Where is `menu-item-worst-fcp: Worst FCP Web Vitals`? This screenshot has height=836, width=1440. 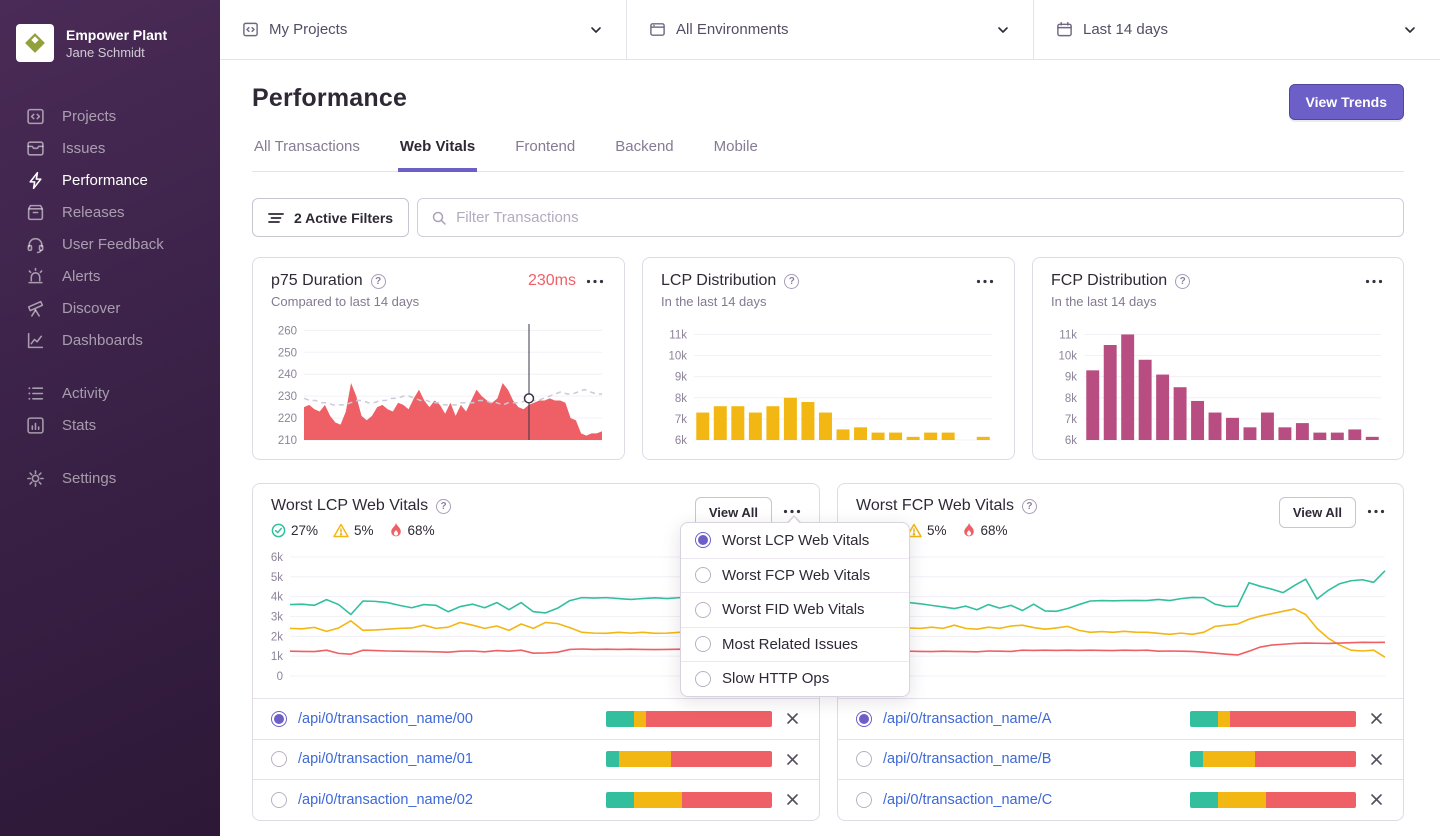
menu-item-worst-fcp: Worst FCP Web Vitals is located at coordinates (795, 575).